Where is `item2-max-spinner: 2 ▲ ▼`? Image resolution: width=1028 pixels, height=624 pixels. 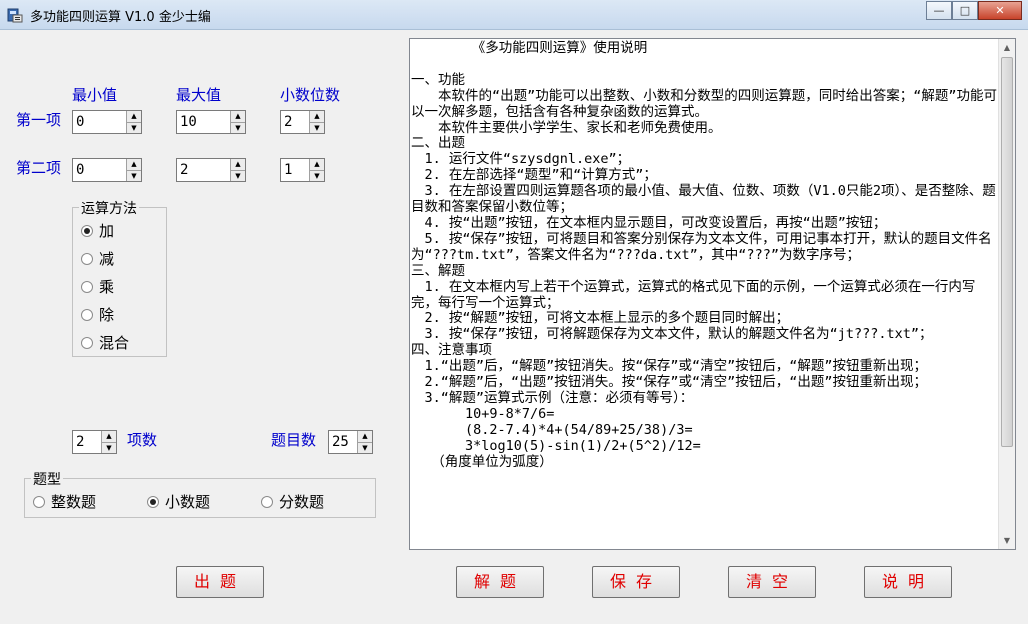 item2-max-spinner: 2 ▲ ▼ is located at coordinates (211, 170).